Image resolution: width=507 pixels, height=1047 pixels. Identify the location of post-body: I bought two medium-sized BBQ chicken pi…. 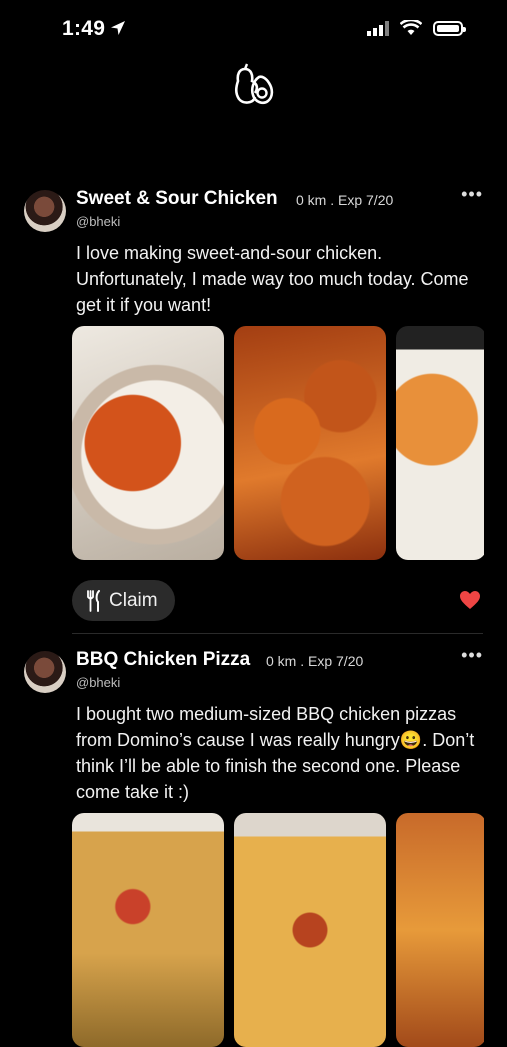
(275, 753).